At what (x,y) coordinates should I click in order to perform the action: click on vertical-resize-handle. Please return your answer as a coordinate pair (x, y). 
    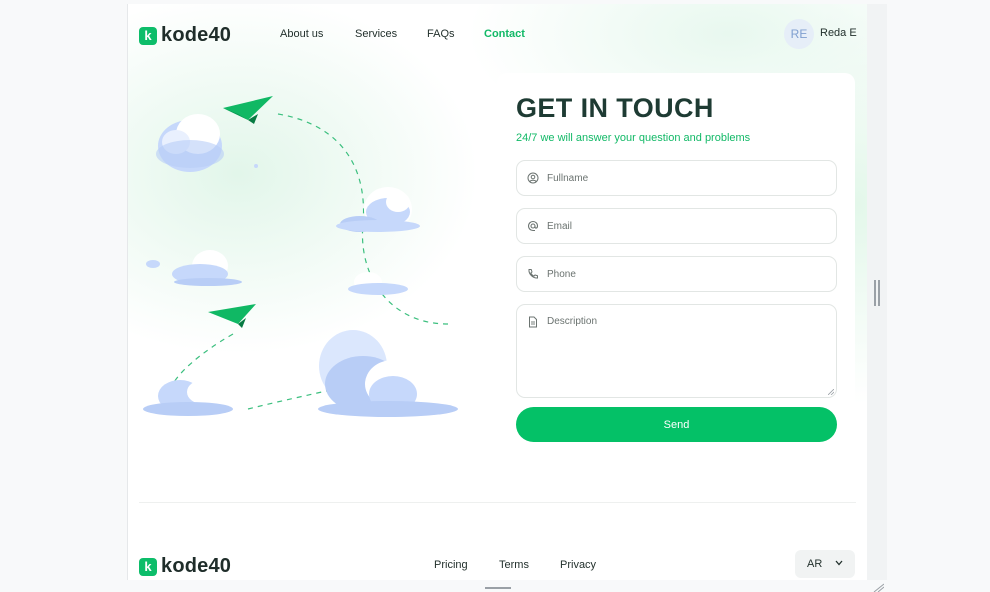
    Looking at the image, I should click on (877, 293).